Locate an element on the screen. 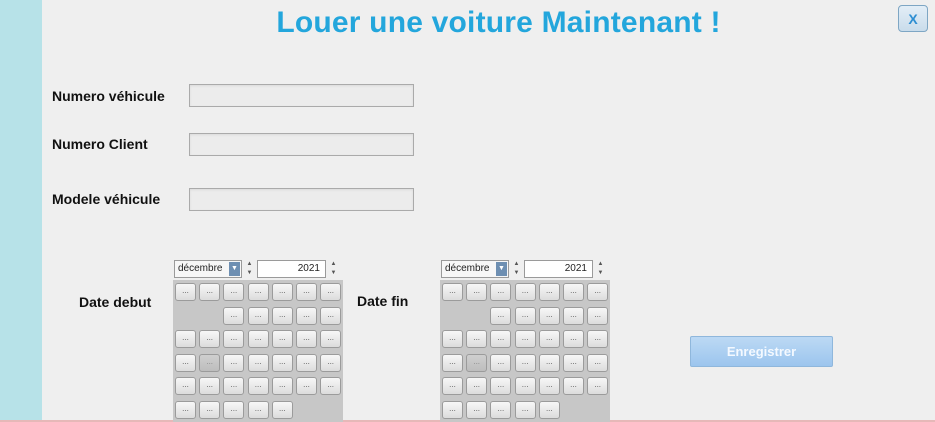 Image resolution: width=935 pixels, height=422 pixels. label-numero-vehicule: Numero véhicule is located at coordinates (108, 96).